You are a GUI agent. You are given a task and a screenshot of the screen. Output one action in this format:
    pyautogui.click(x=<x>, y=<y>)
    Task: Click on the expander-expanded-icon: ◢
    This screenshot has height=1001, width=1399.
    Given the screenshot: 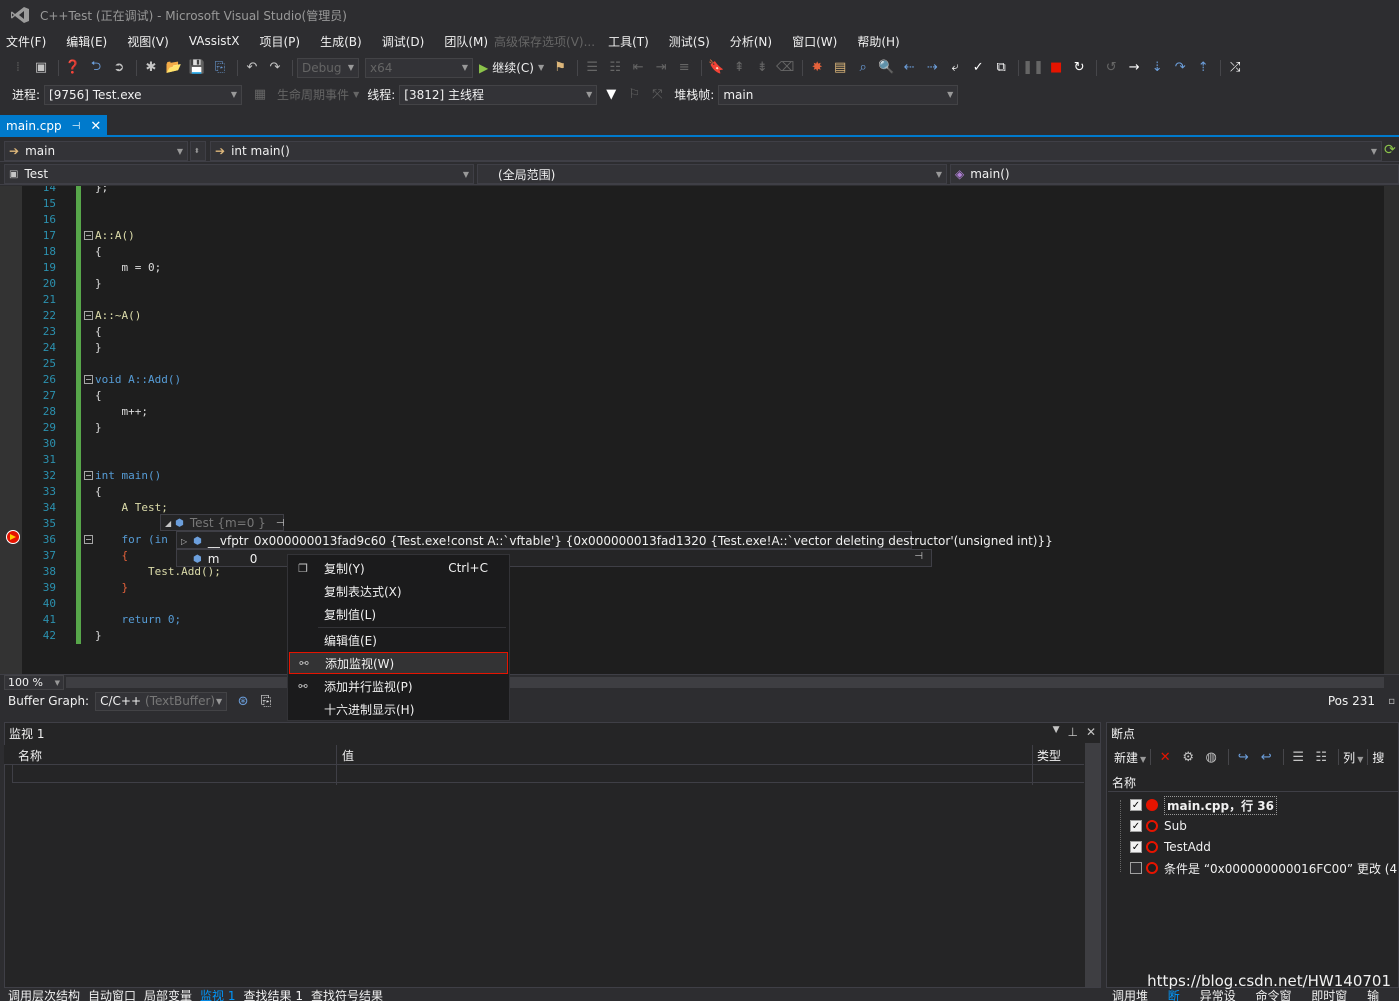 What is the action you would take?
    pyautogui.click(x=168, y=523)
    